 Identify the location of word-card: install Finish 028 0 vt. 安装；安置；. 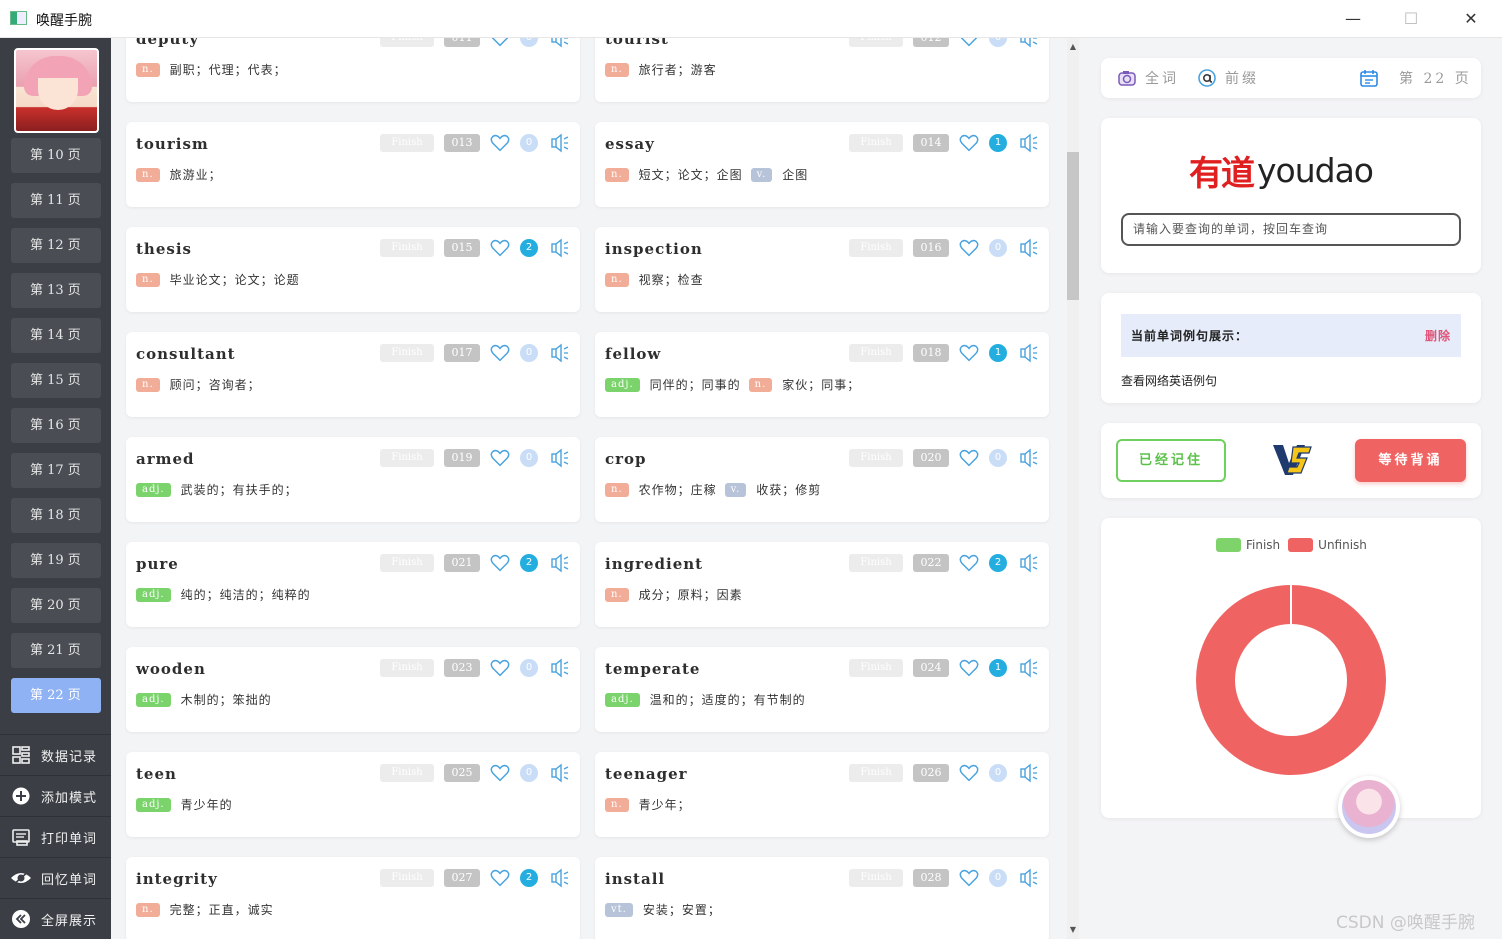
(822, 898).